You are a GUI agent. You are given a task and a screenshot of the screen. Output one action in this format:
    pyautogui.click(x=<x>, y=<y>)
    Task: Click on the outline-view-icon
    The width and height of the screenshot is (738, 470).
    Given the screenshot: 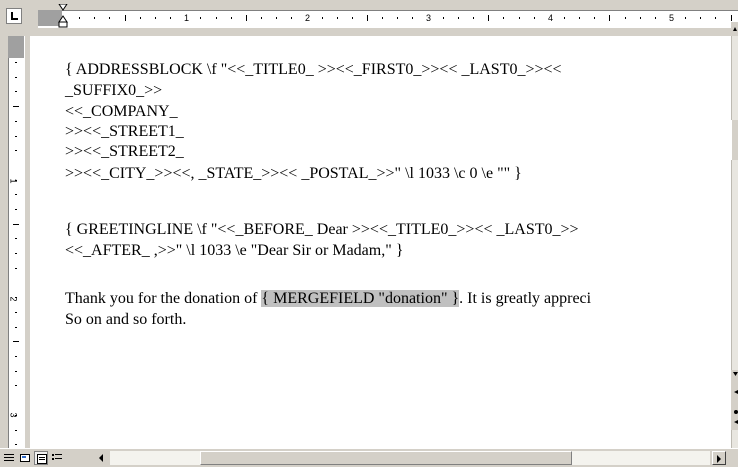 What is the action you would take?
    pyautogui.click(x=57, y=457)
    